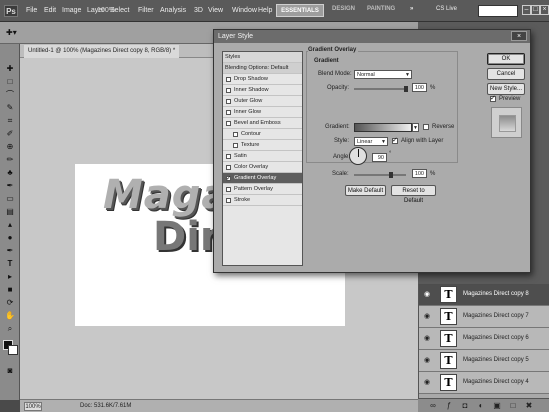 The height and width of the screenshot is (412, 549). What do you see at coordinates (10, 107) in the screenshot?
I see `quick-selection-tool-icon: ✎` at bounding box center [10, 107].